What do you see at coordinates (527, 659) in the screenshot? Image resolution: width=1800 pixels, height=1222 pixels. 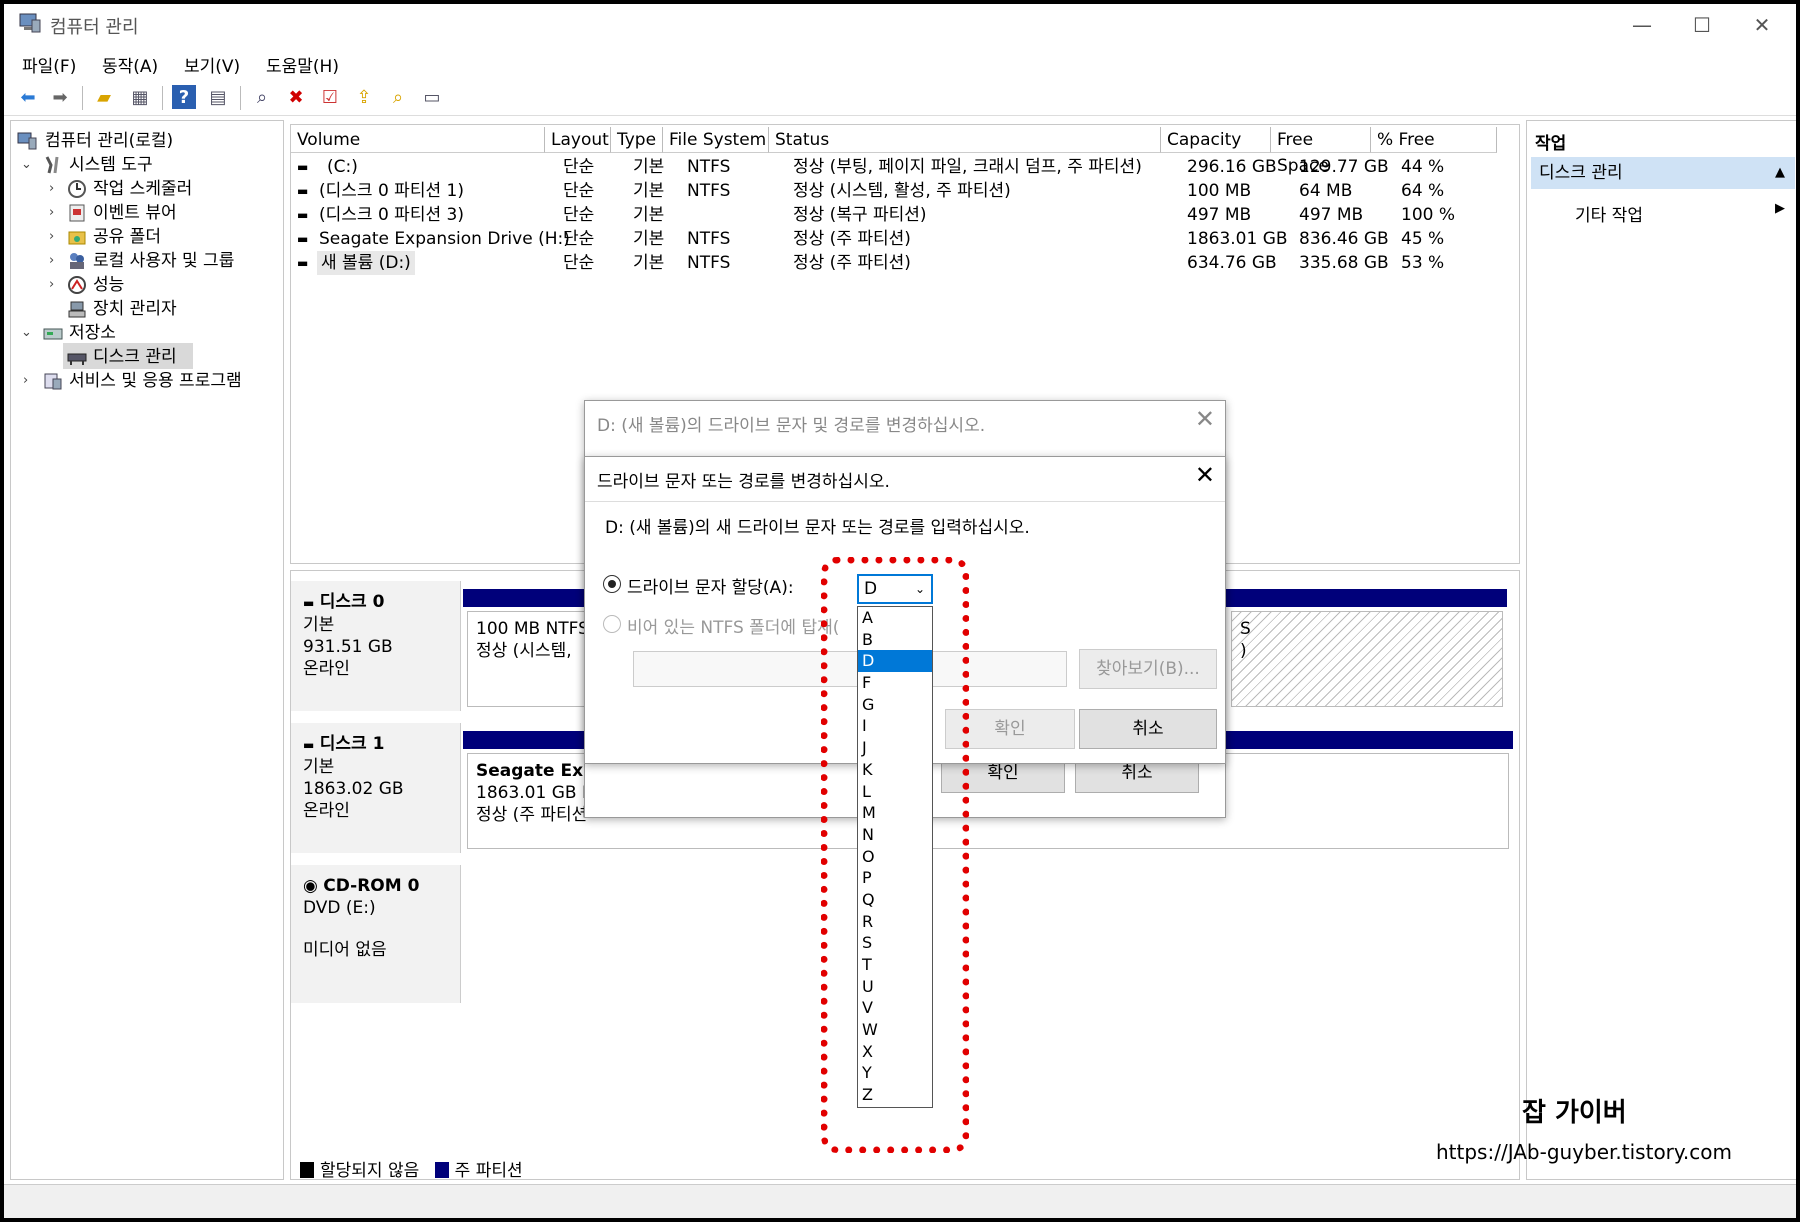 I see `disk0-partition-system: 100 MB NTFS 정상 (시스템,` at bounding box center [527, 659].